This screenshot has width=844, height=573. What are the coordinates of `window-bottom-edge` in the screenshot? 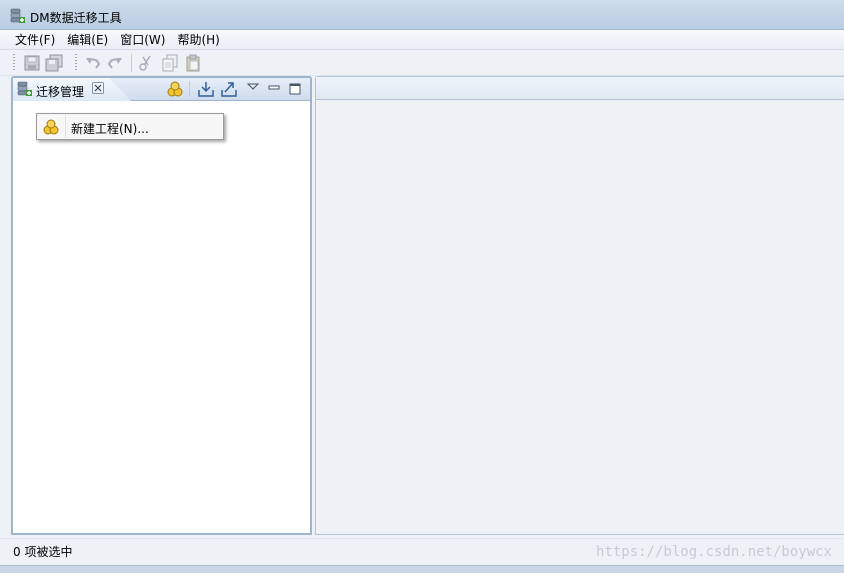 It's located at (422, 569).